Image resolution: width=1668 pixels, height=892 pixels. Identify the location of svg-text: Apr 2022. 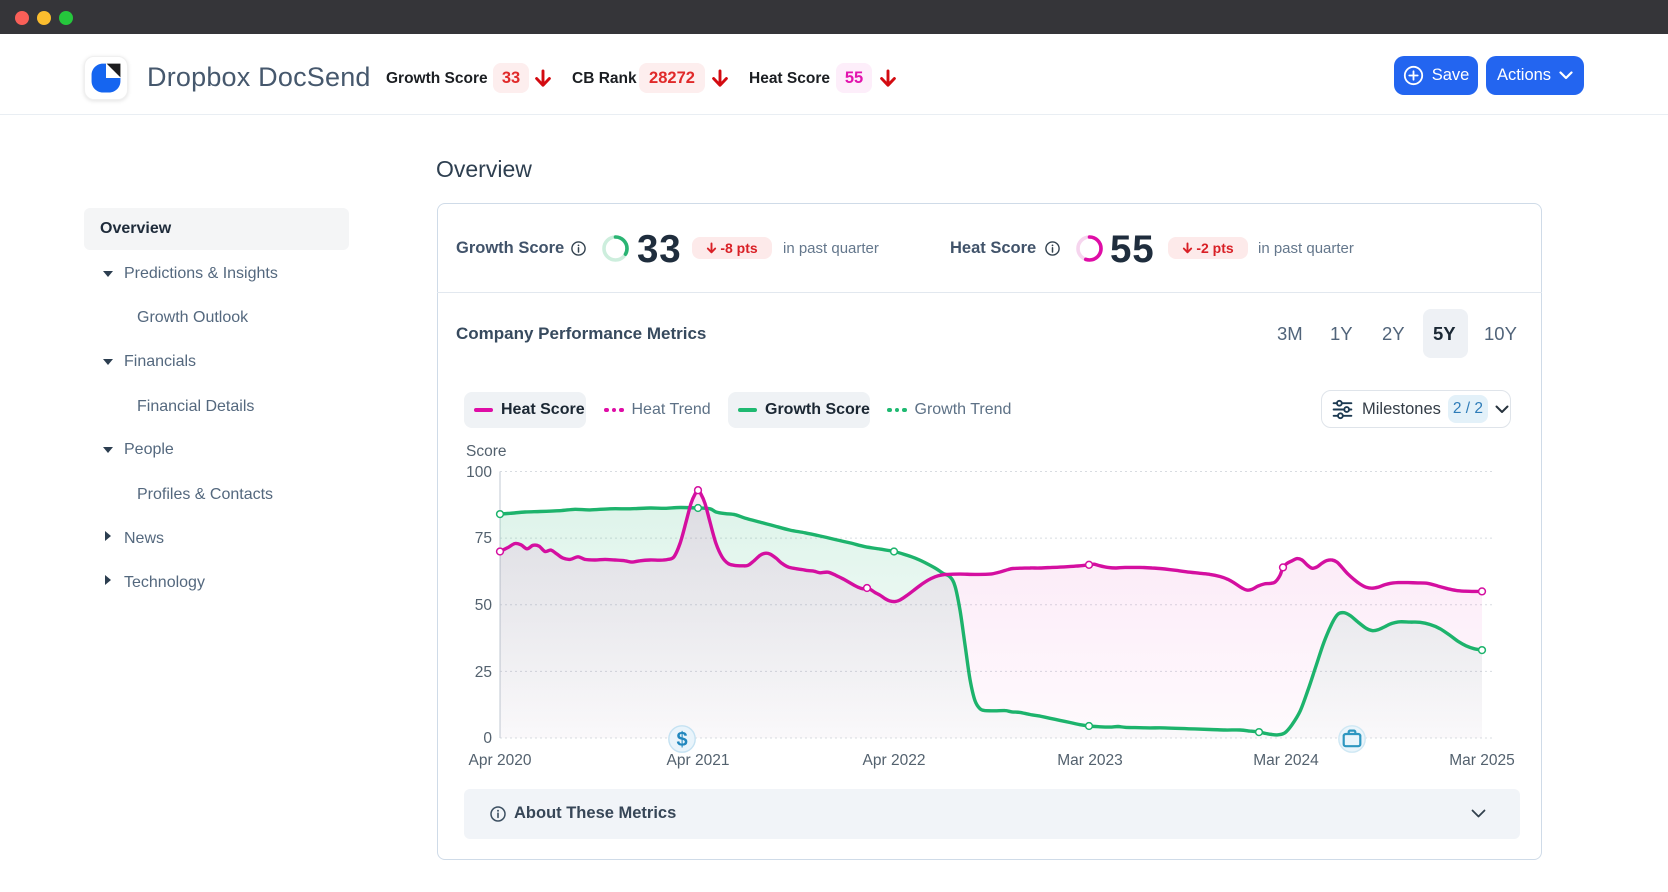
(894, 760).